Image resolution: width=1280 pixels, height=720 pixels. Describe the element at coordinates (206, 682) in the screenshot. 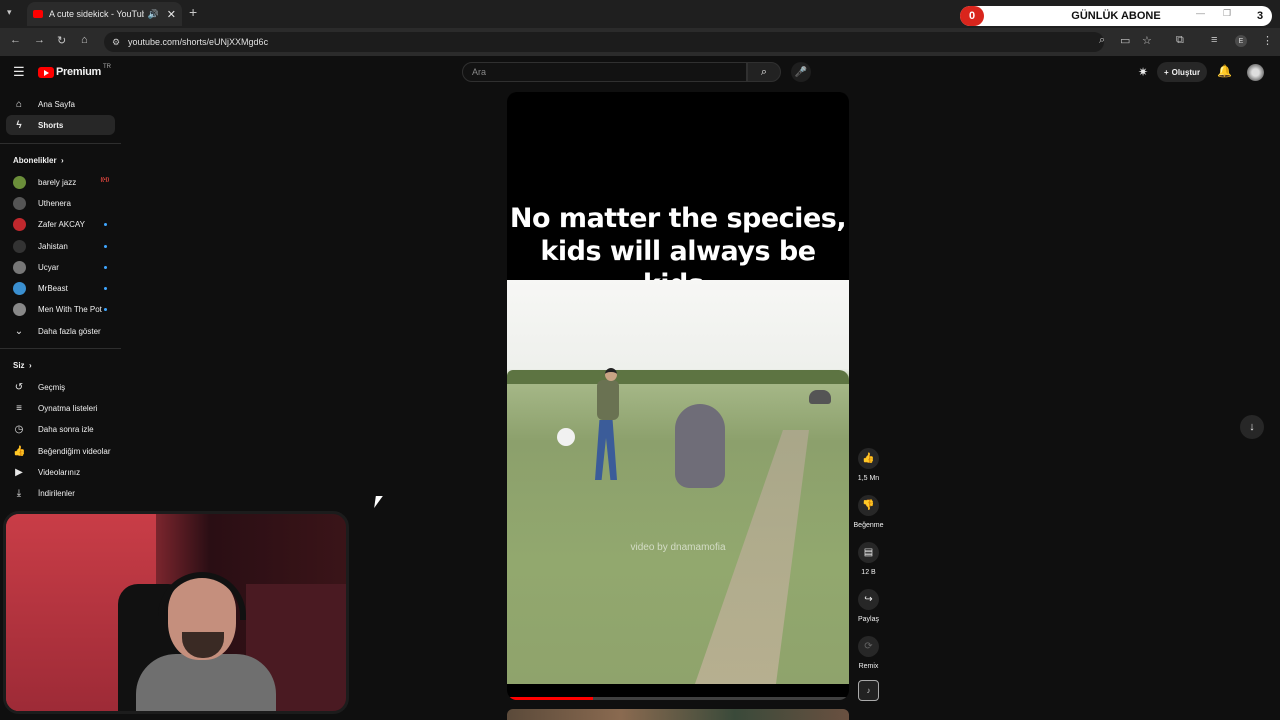

I see `webcam-person-body` at that location.